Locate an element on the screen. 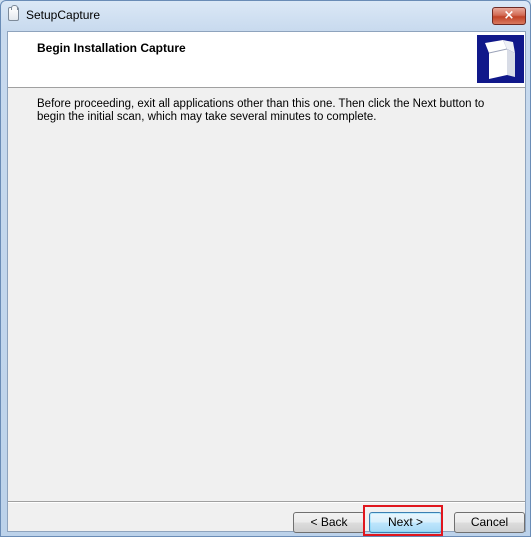 Image resolution: width=531 pixels, height=537 pixels. title-bar: SetupCapture × is located at coordinates (265, 15).